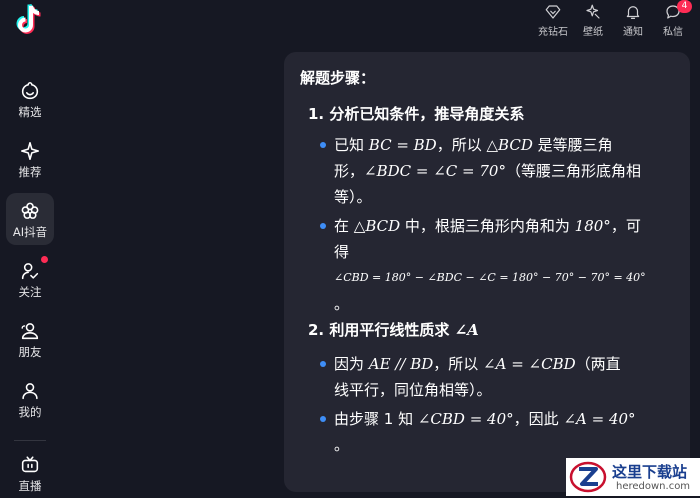 This screenshot has width=700, height=498. Describe the element at coordinates (673, 32) in the screenshot. I see `top-item-label: 私信` at that location.